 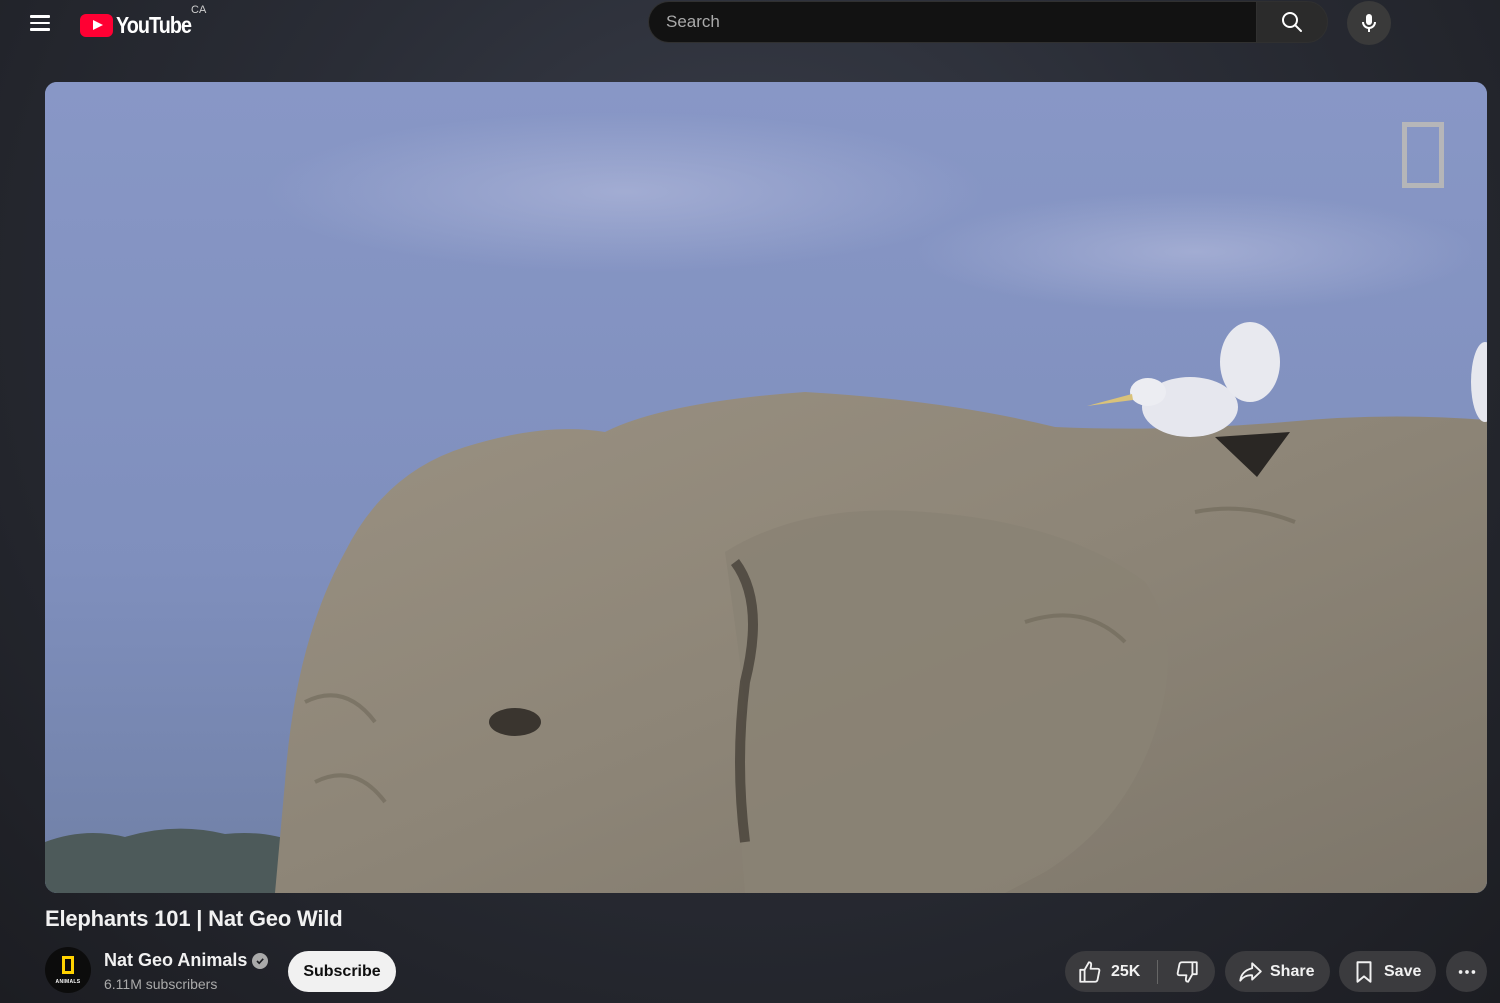 I want to click on menu-icon, so click(x=40, y=23).